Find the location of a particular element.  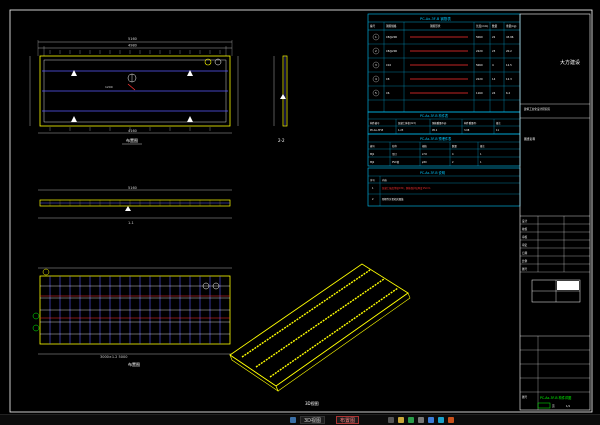

taskbar: 3D视图 布置图 is located at coordinates (300, 419).